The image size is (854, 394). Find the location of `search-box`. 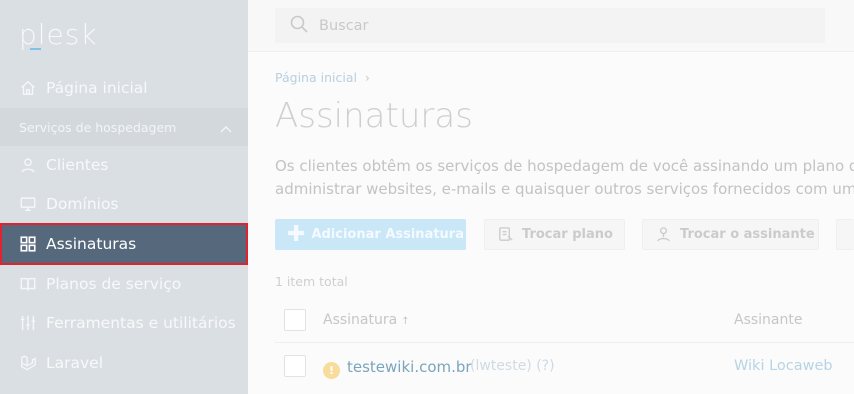

search-box is located at coordinates (550, 25).